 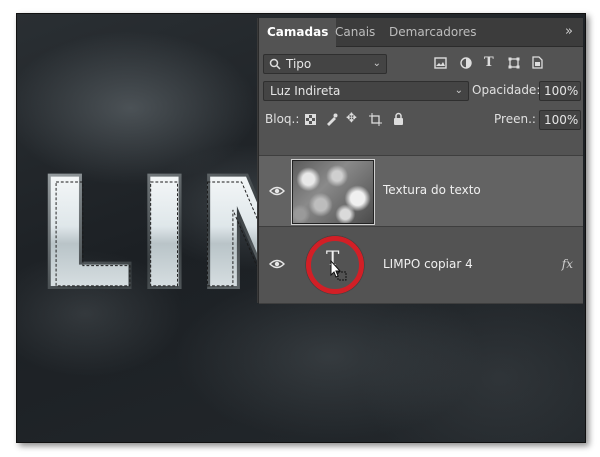 I want to click on panel-collapse-icon: », so click(x=569, y=32).